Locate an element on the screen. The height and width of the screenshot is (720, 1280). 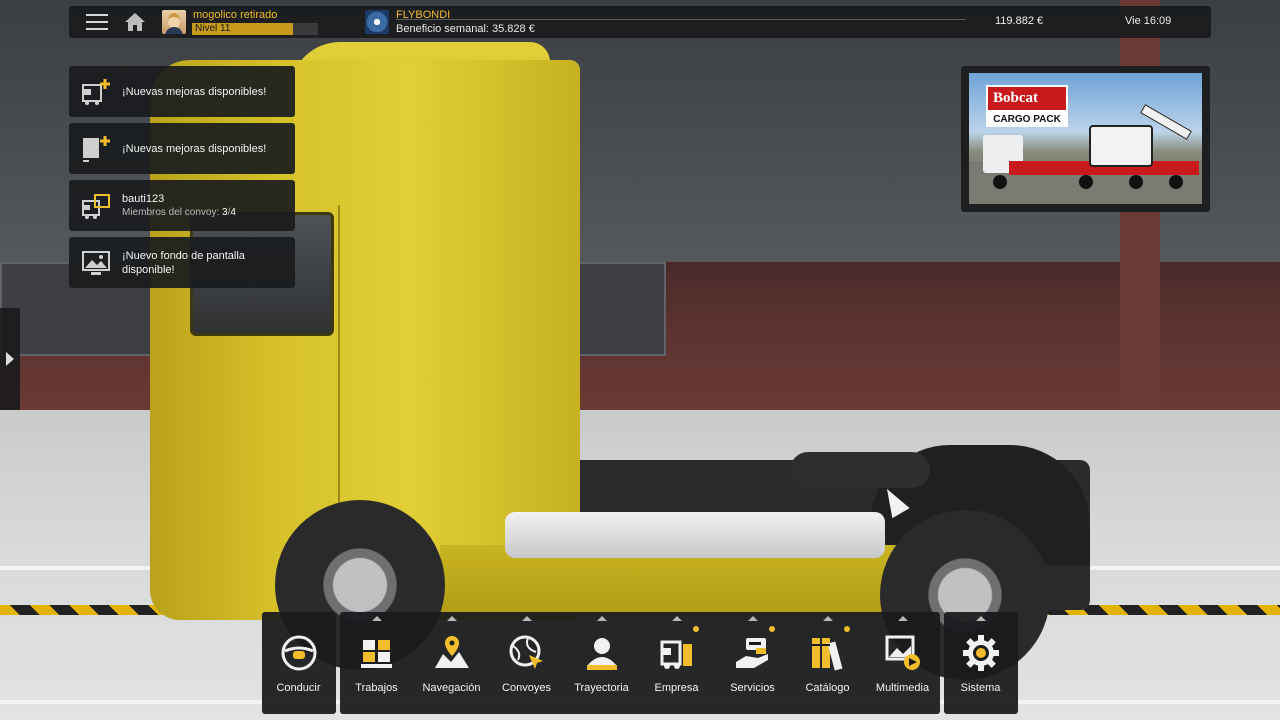
level-label: Nivel 11 is located at coordinates (213, 28).